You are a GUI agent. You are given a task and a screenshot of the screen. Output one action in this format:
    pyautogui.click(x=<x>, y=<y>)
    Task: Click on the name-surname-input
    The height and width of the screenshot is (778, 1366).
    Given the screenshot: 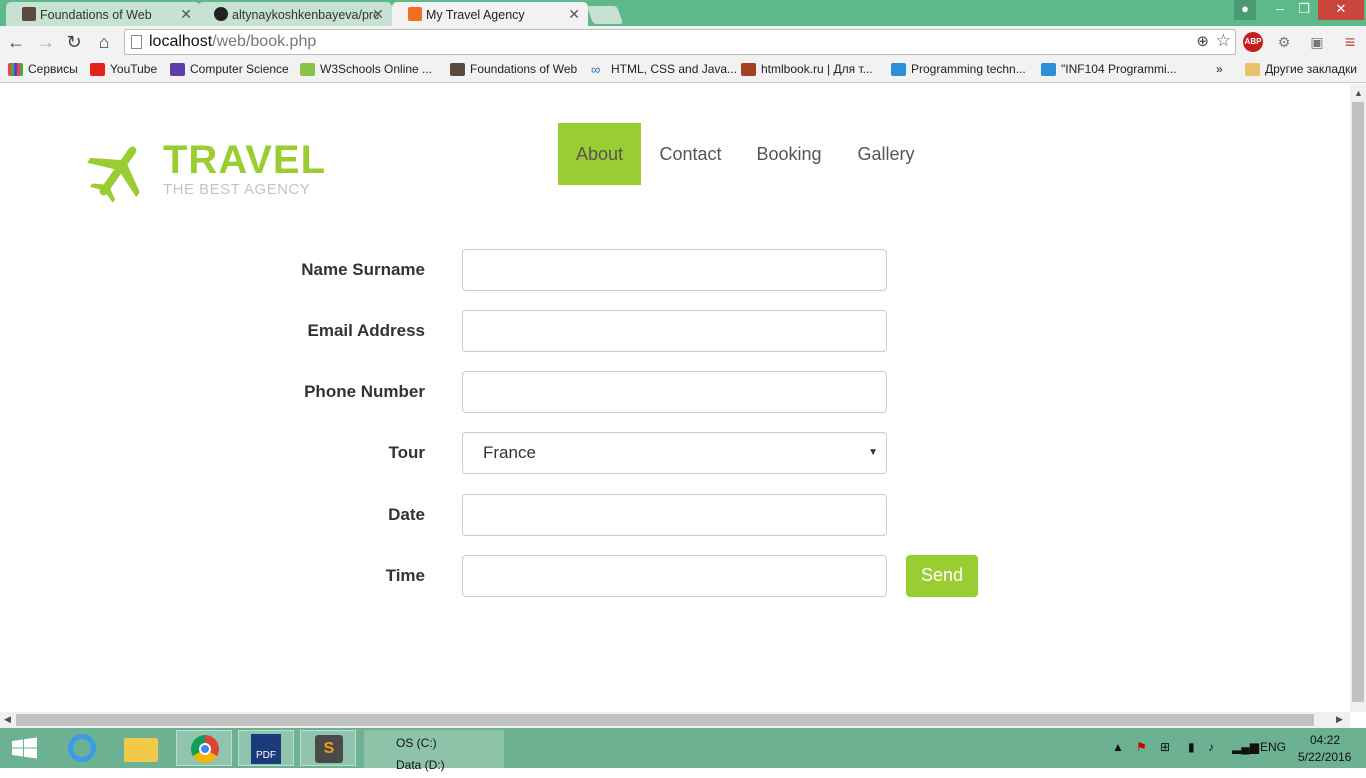 What is the action you would take?
    pyautogui.click(x=674, y=270)
    